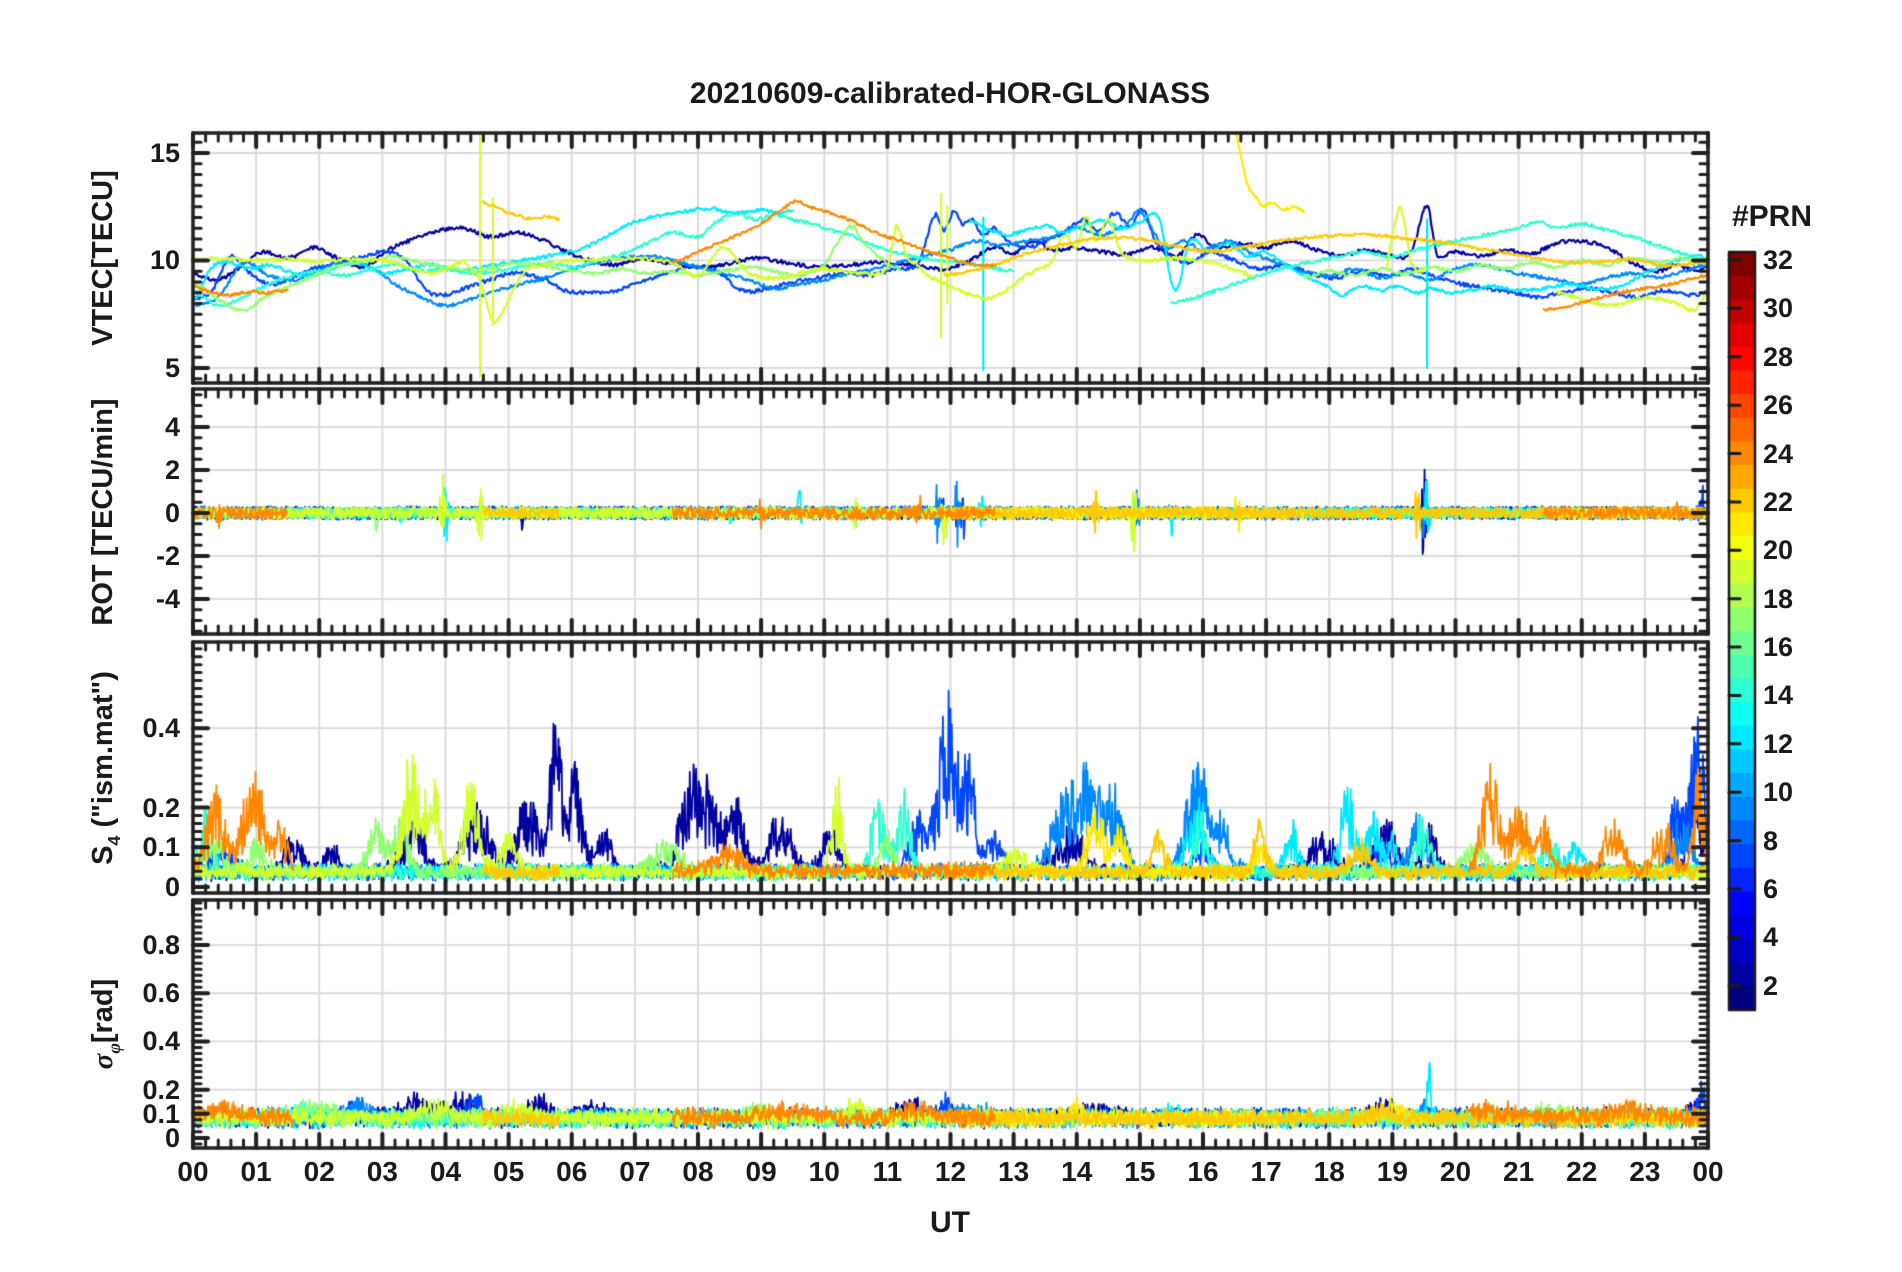 The width and height of the screenshot is (1902, 1272). What do you see at coordinates (950, 1222) in the screenshot?
I see `x-axis-label: UT` at bounding box center [950, 1222].